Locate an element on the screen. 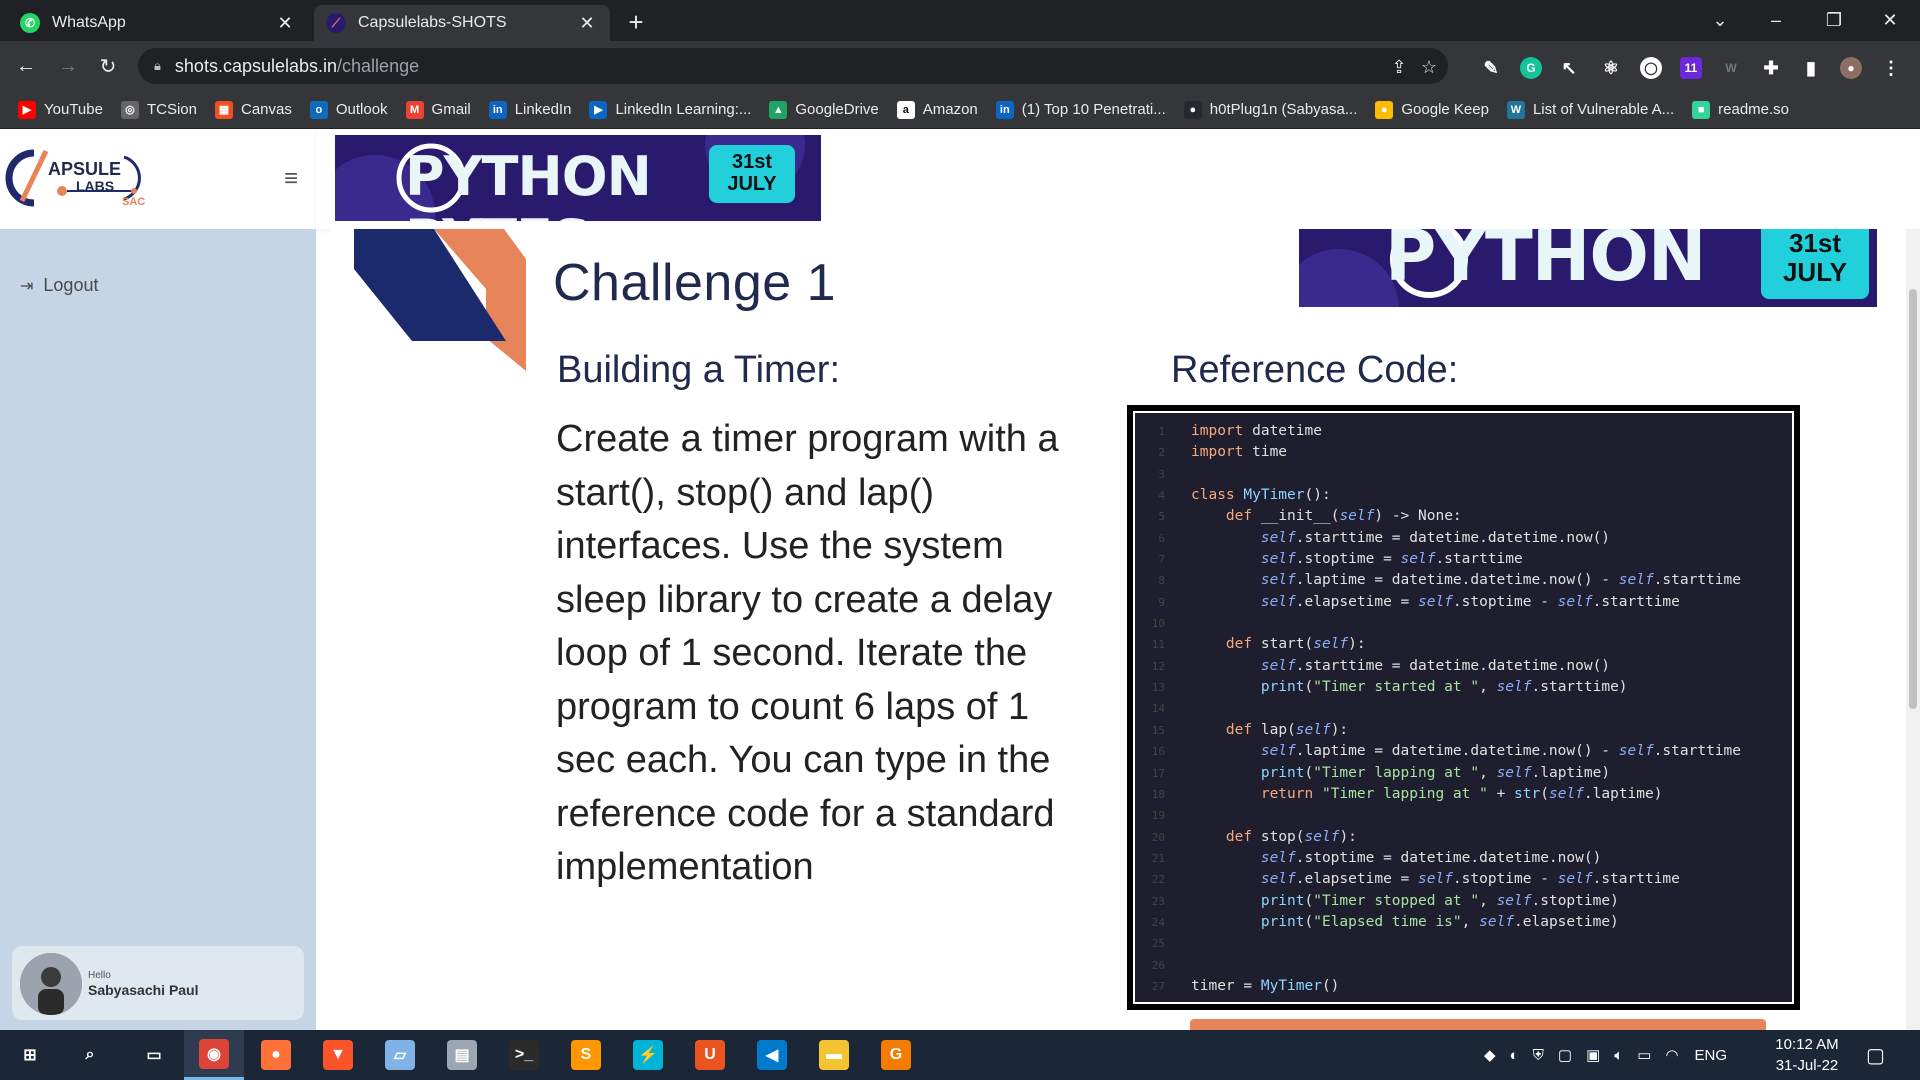  battery-icon: ▭ is located at coordinates (1644, 1055).